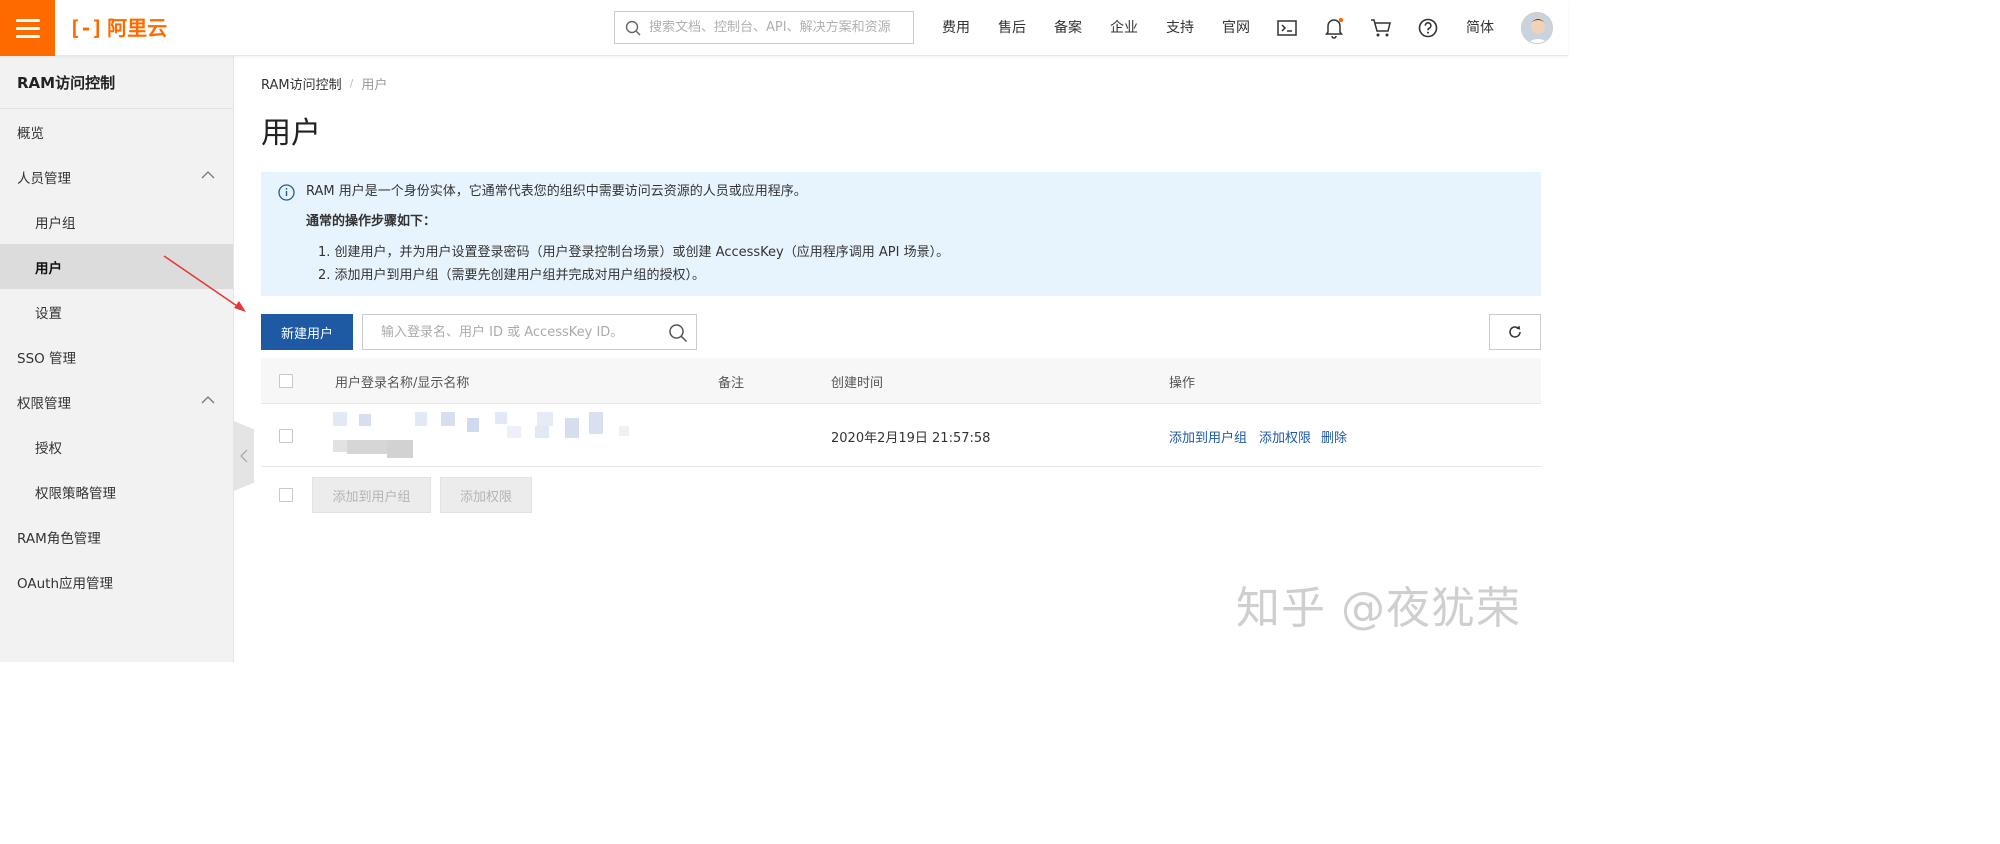 Image resolution: width=2000 pixels, height=844 pixels. I want to click on sidebar-item-policies: 权限策略管理, so click(116, 491).